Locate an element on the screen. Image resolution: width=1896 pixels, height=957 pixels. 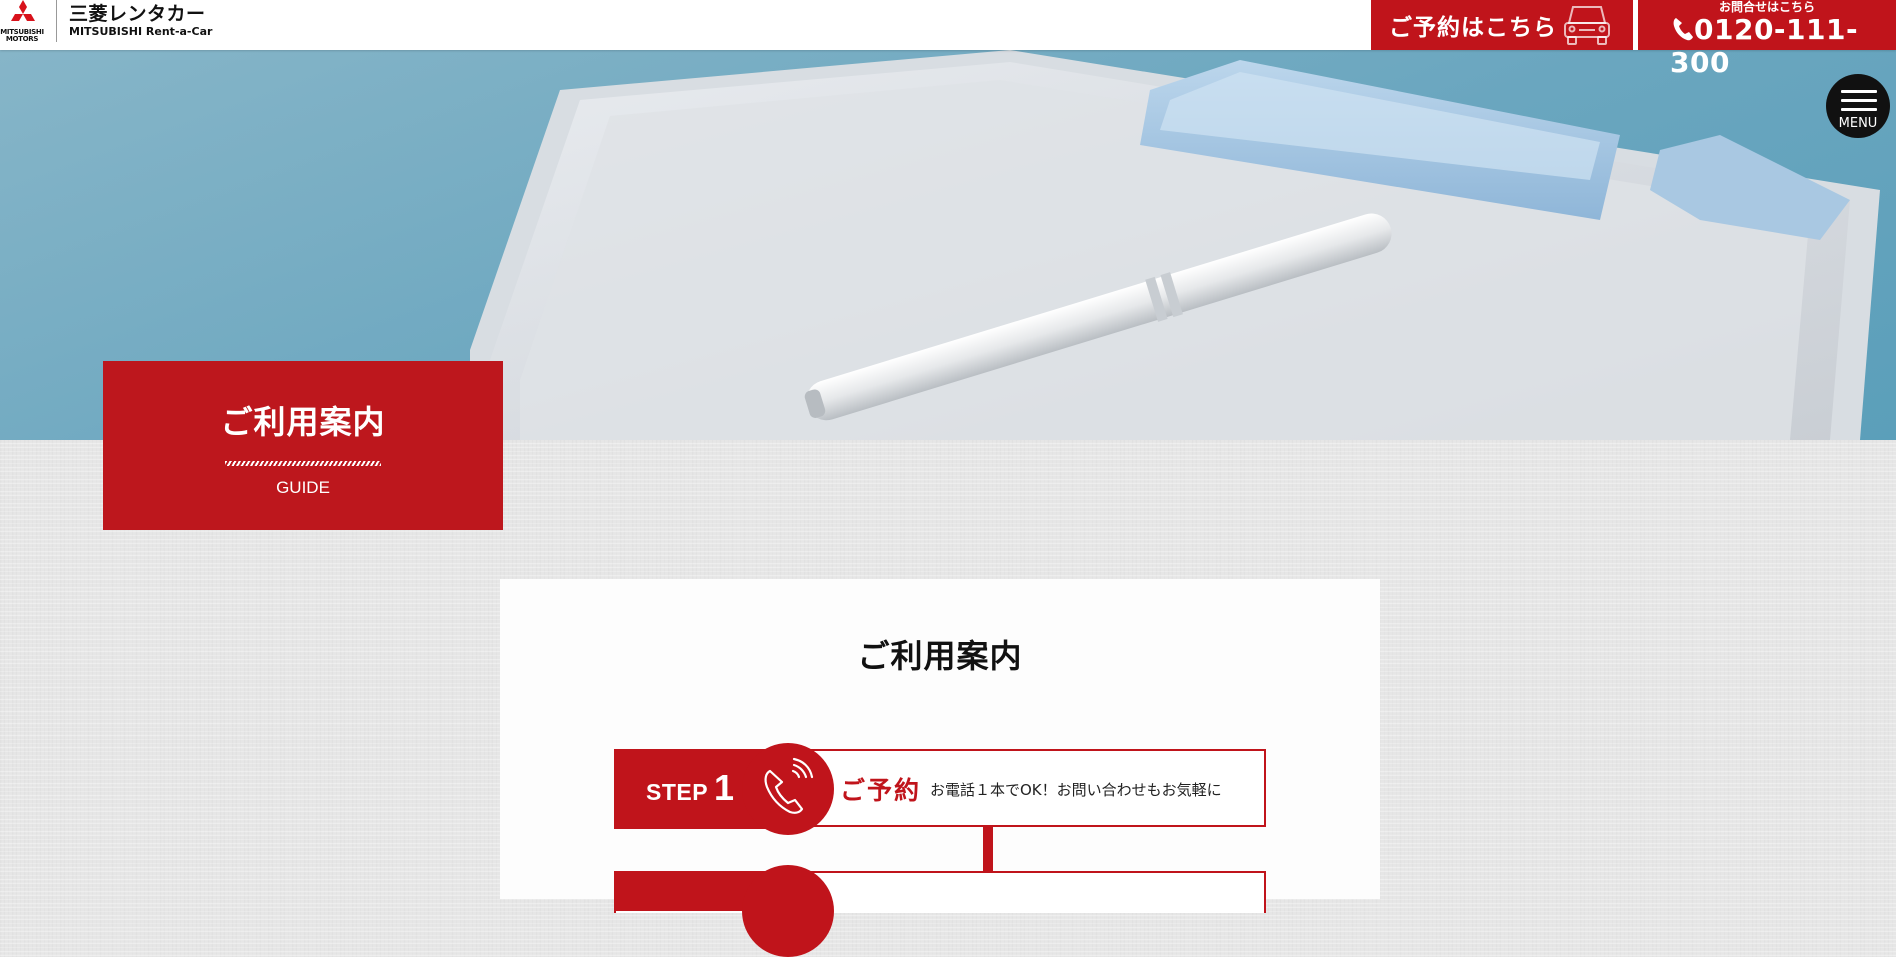
brand-name-ja: 三菱レンタカー is located at coordinates (137, 14).